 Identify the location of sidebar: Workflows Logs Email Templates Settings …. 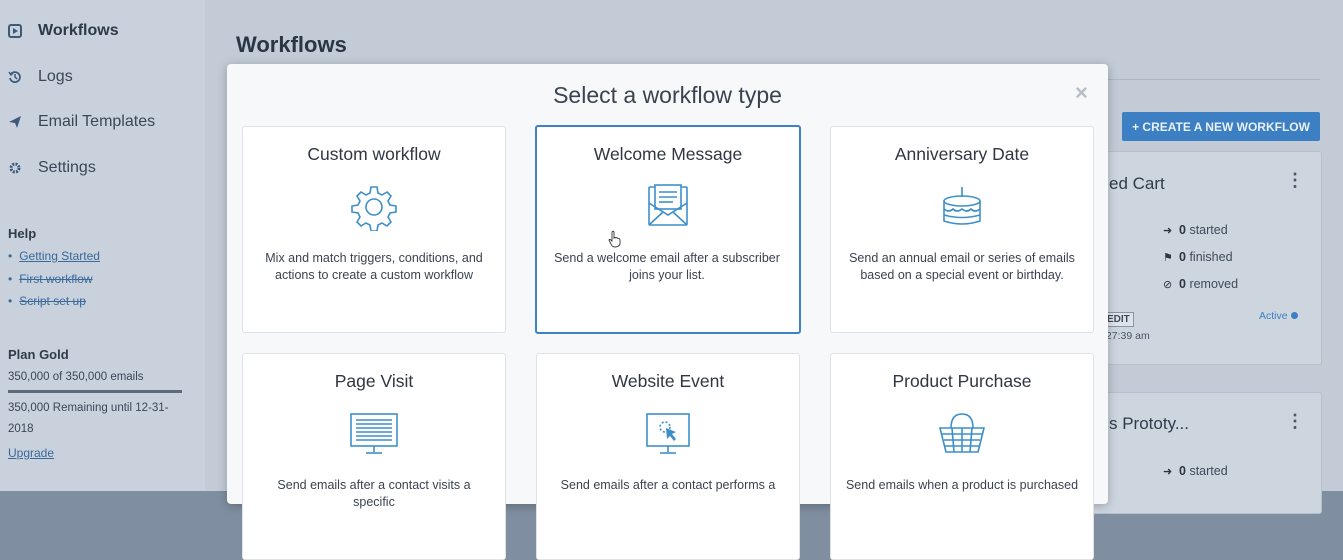
(102, 245).